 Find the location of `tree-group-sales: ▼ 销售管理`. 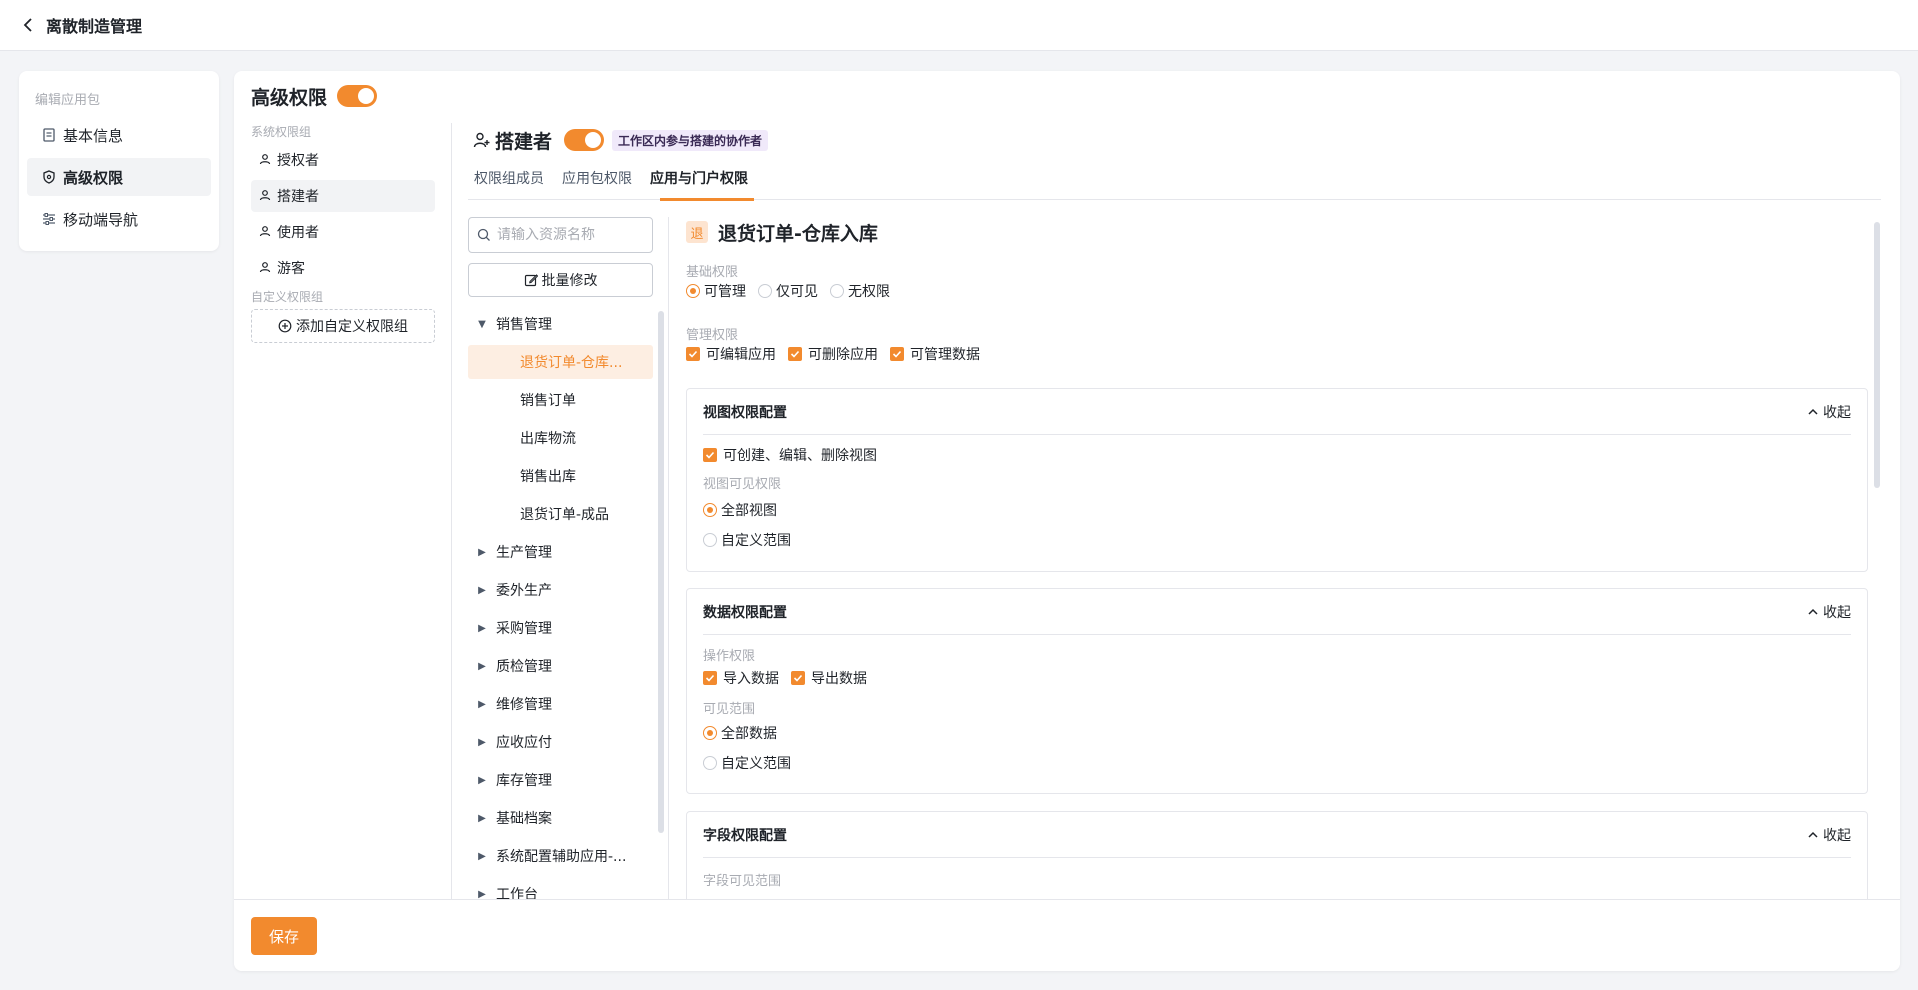

tree-group-sales: ▼ 销售管理 is located at coordinates (560, 324).